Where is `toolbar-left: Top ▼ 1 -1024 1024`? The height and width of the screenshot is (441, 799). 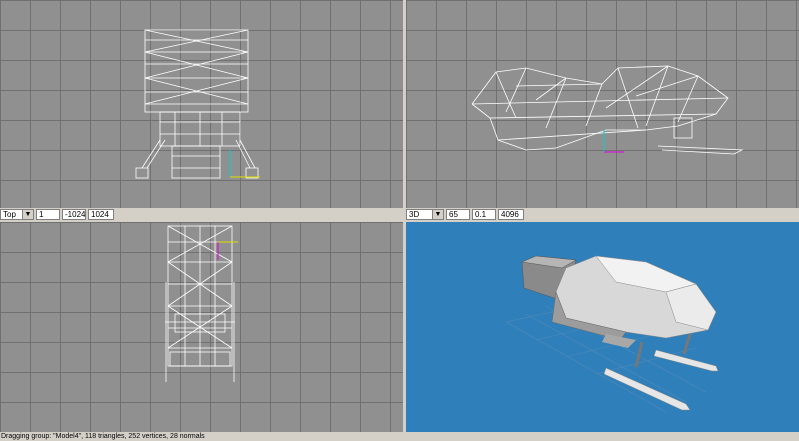
toolbar-left: Top ▼ 1 -1024 1024 is located at coordinates (201, 215).